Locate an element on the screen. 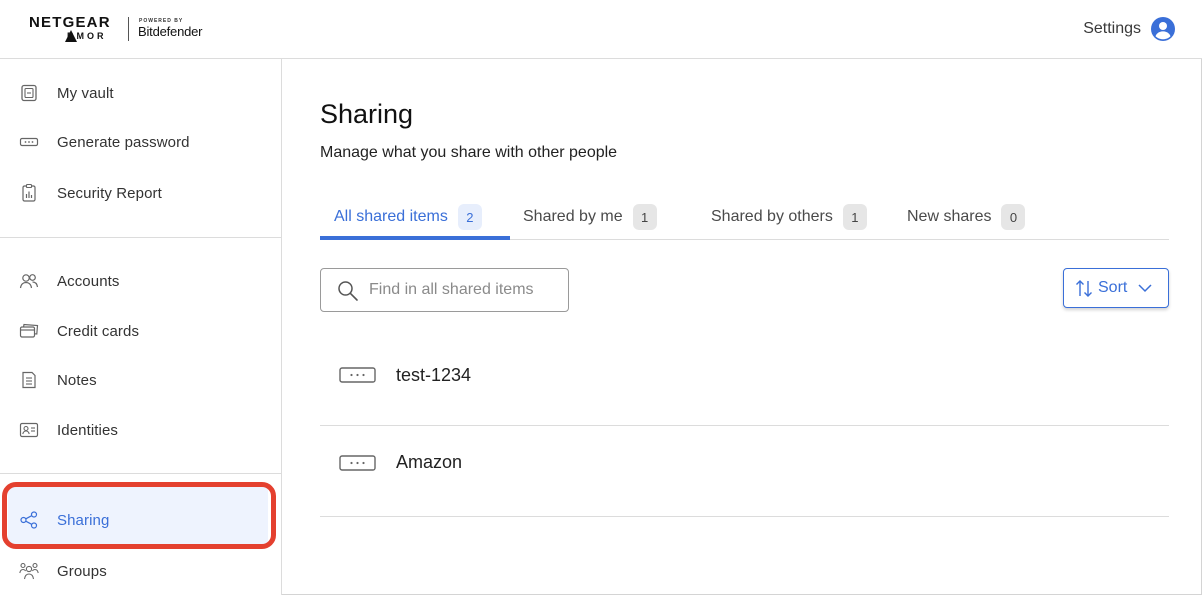 Image resolution: width=1202 pixels, height=595 pixels. settings-label: Settings is located at coordinates (1112, 28).